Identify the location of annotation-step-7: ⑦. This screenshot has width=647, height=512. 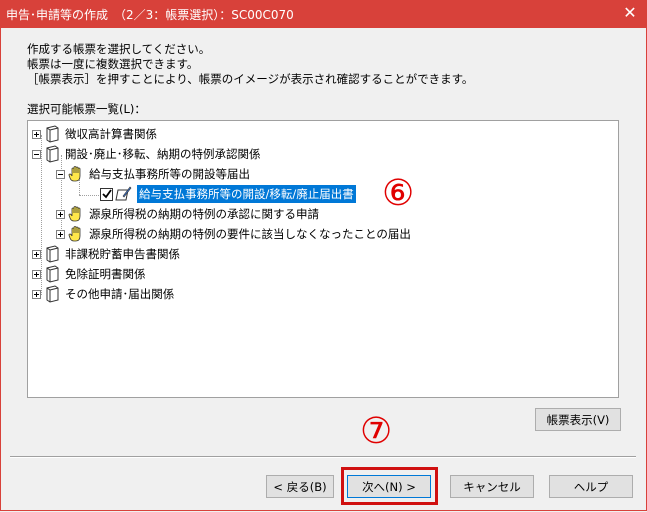
(376, 431).